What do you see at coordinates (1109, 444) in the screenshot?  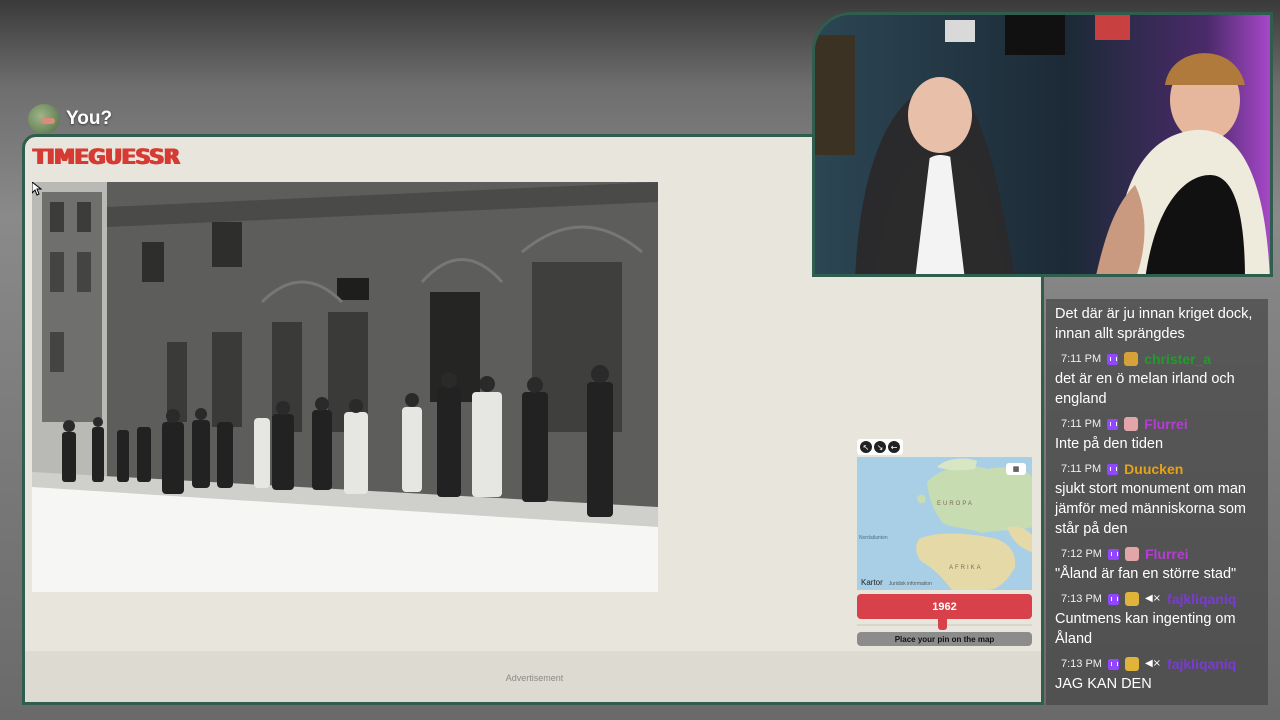 I see `chat-message-text: Inte på den tiden` at bounding box center [1109, 444].